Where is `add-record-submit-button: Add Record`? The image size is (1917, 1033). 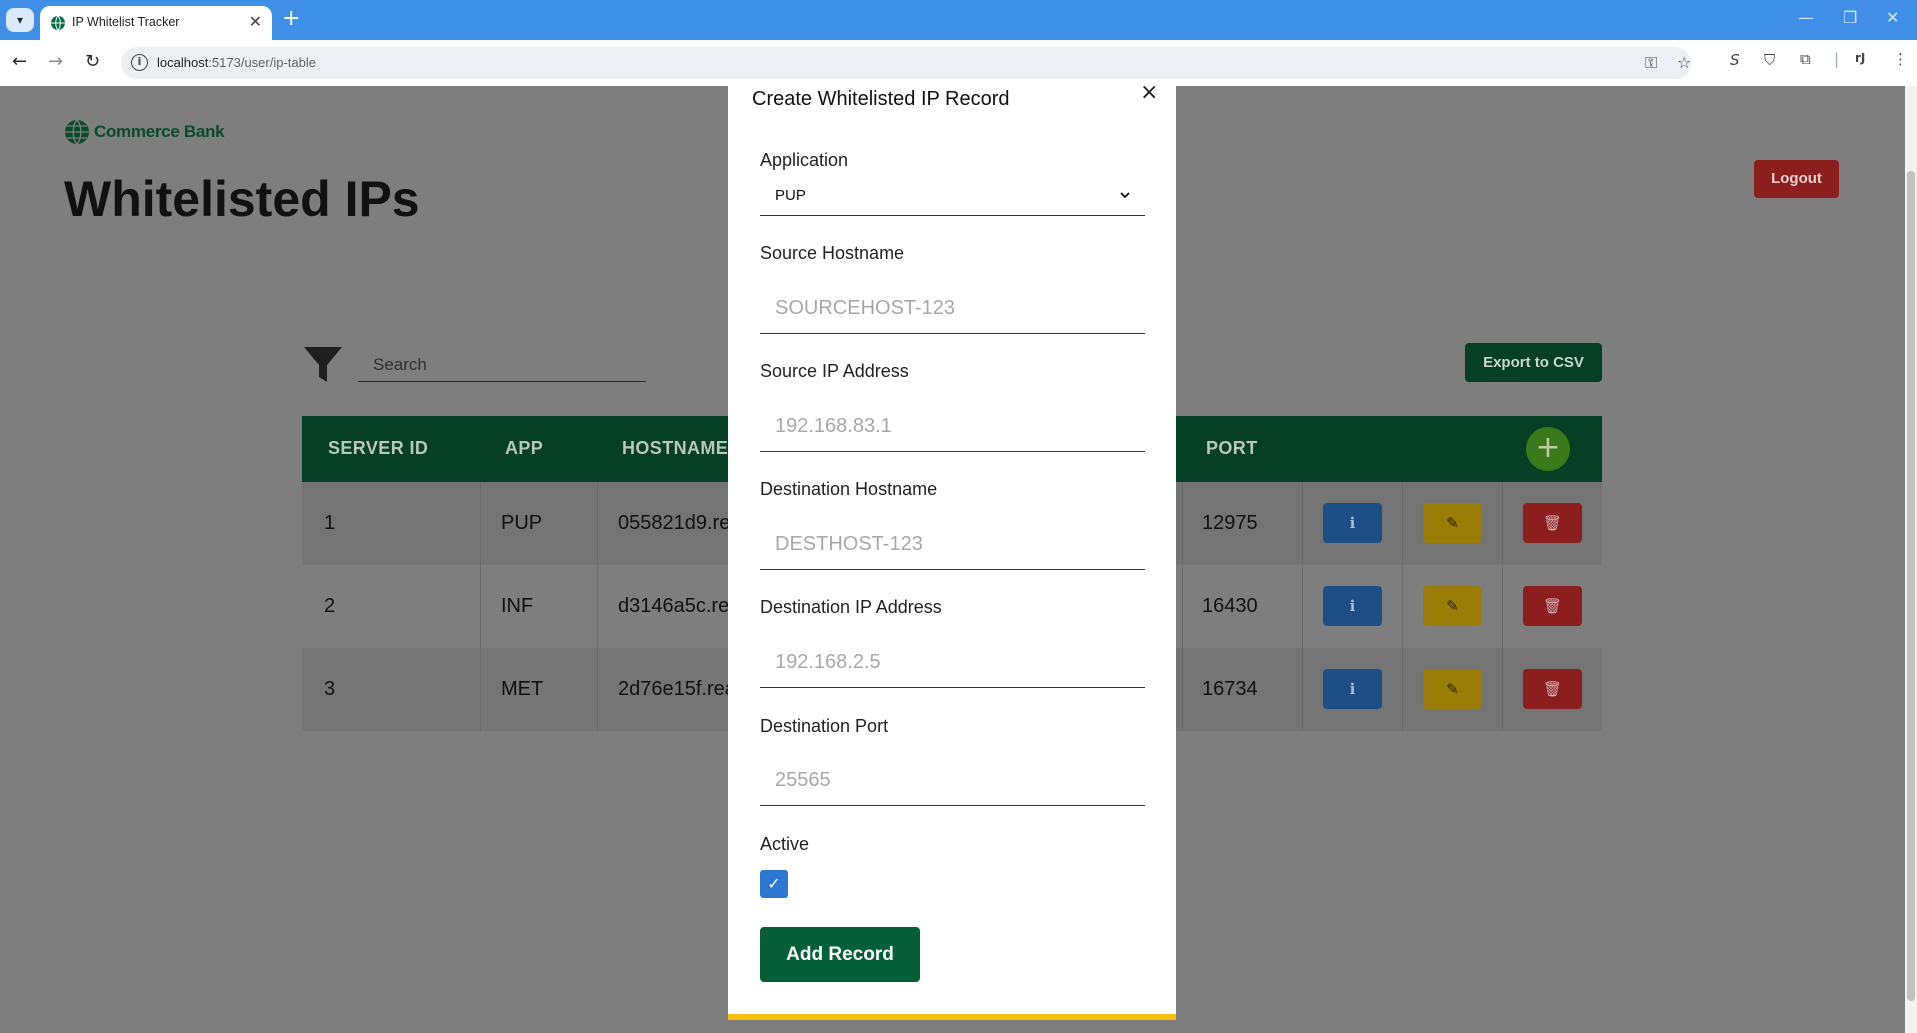 add-record-submit-button: Add Record is located at coordinates (840, 954).